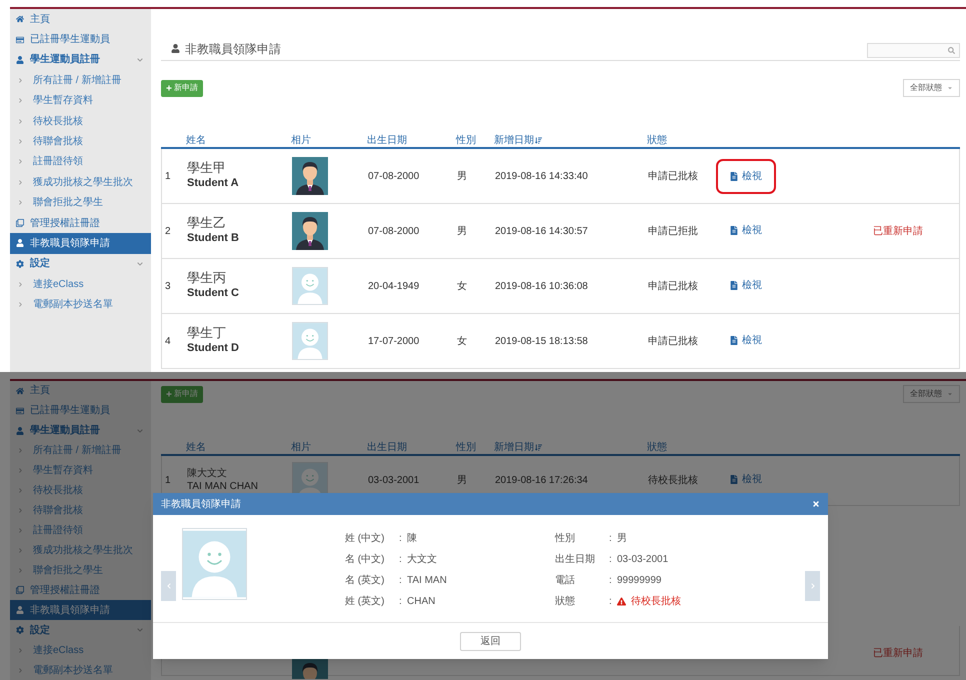 The width and height of the screenshot is (966, 680). What do you see at coordinates (20, 19) in the screenshot?
I see `home-icon` at bounding box center [20, 19].